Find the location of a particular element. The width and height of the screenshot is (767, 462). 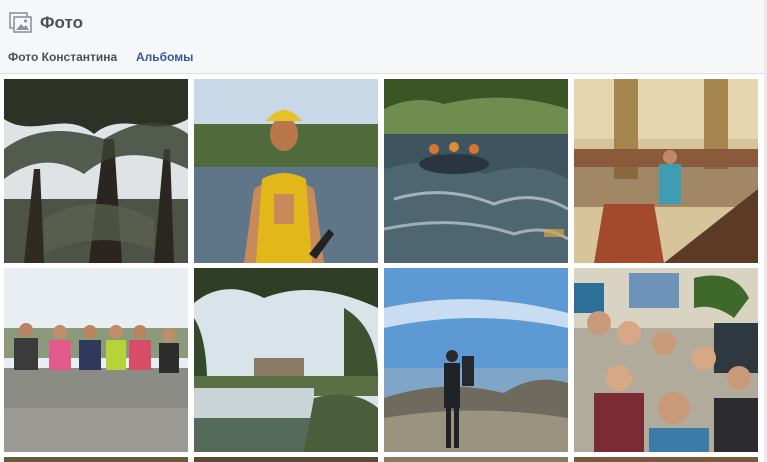

page-title: Фото is located at coordinates (61, 22).